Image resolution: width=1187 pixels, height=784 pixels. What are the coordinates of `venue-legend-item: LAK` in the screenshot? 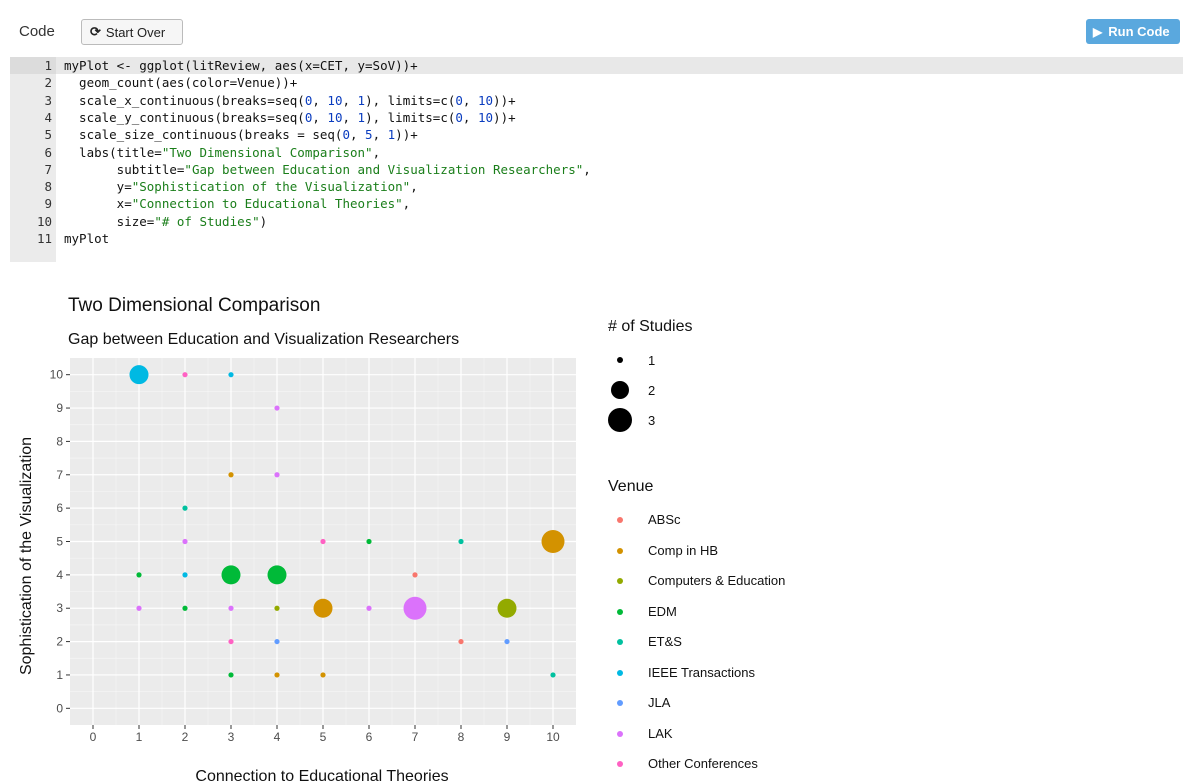 It's located at (728, 734).